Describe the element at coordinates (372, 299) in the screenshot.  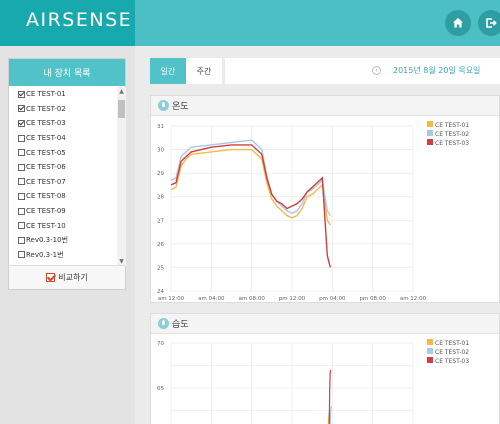
I see `x-tick-label: pm 08:00` at that location.